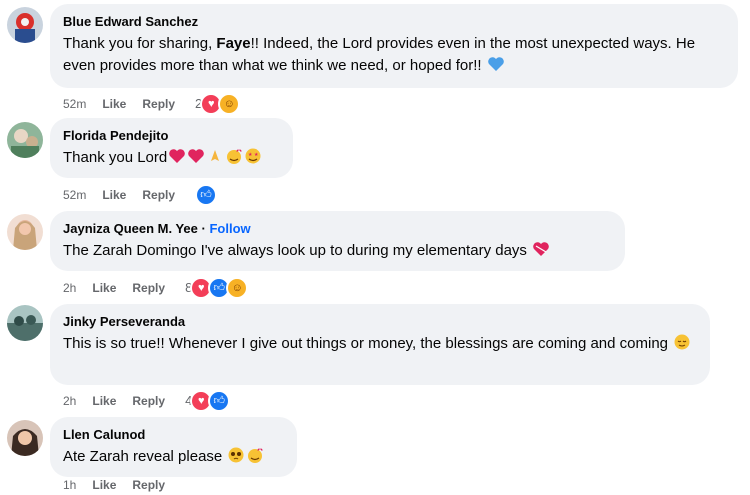 The height and width of the screenshot is (495, 750). What do you see at coordinates (140, 43) in the screenshot?
I see `comment-text-part: Thank you for sharing,` at bounding box center [140, 43].